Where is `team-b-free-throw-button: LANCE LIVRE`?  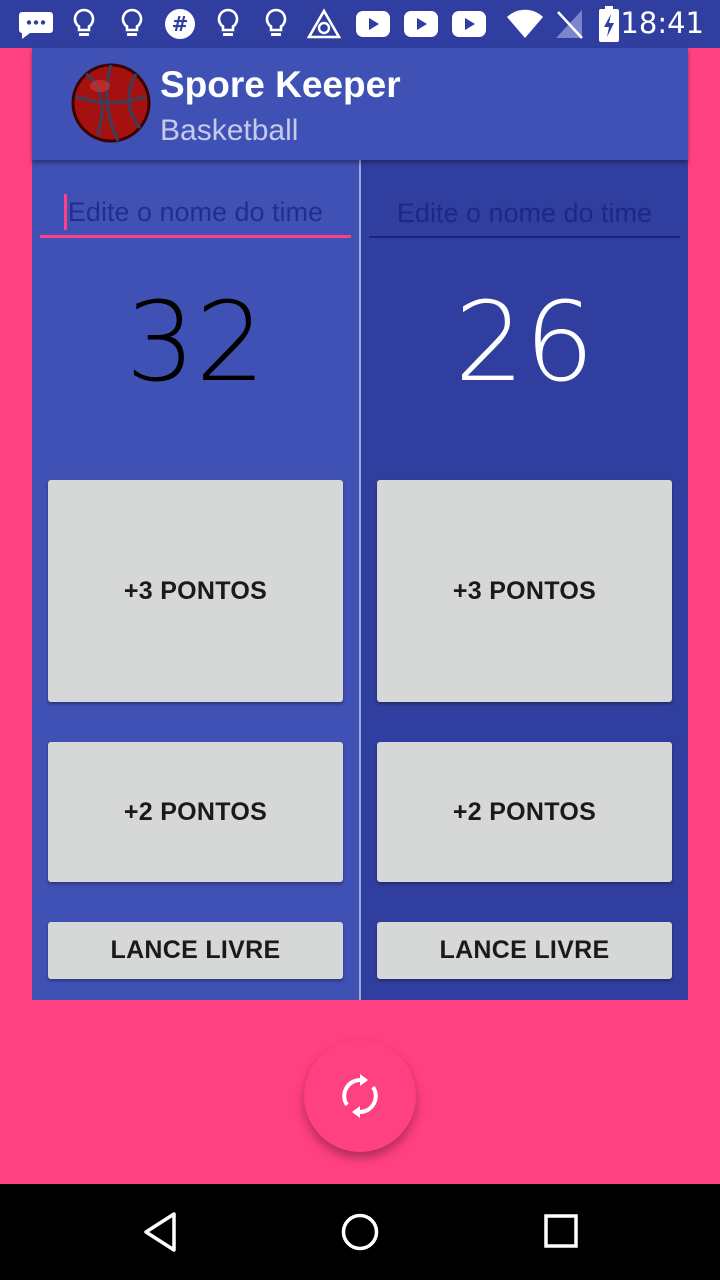 team-b-free-throw-button: LANCE LIVRE is located at coordinates (524, 950).